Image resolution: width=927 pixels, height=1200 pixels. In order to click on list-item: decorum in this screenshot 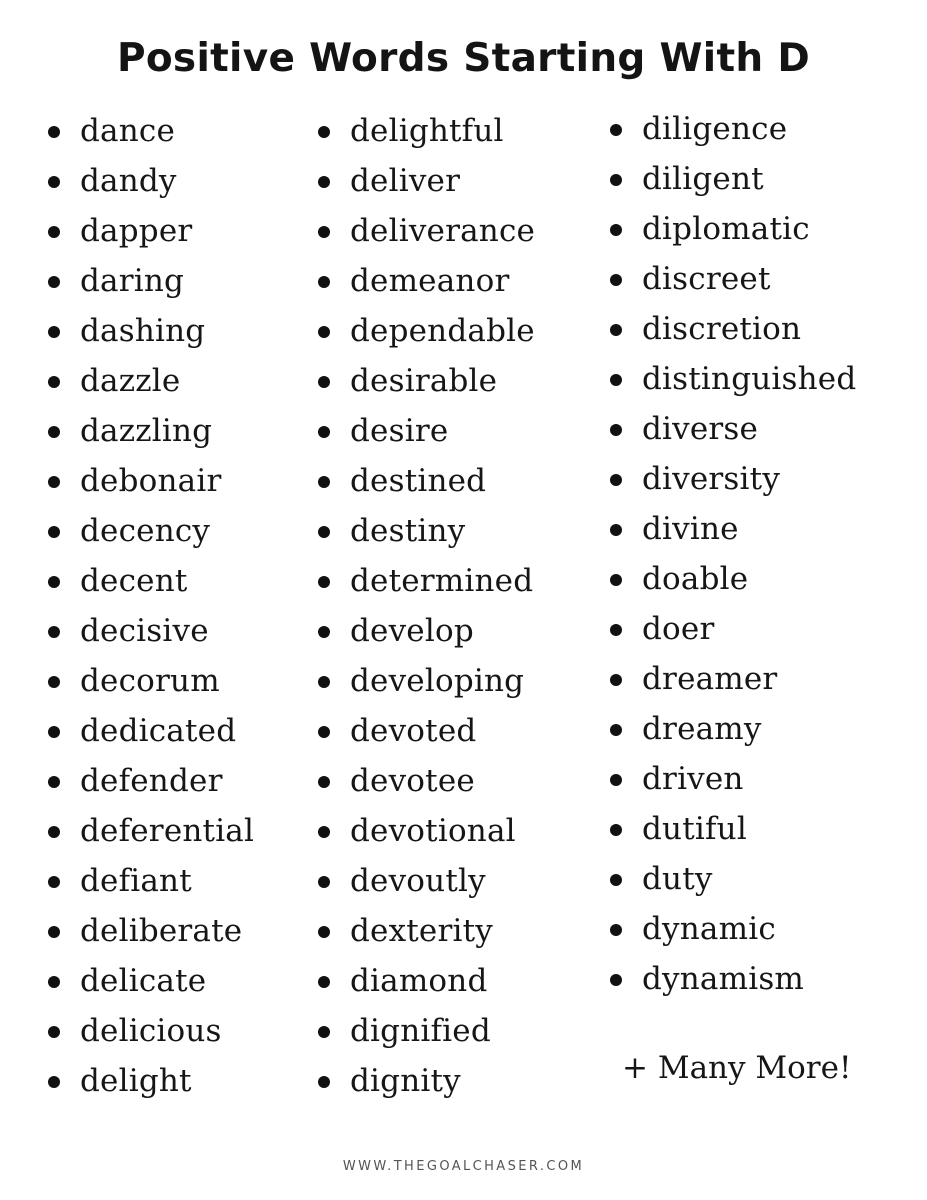, I will do `click(151, 681)`.